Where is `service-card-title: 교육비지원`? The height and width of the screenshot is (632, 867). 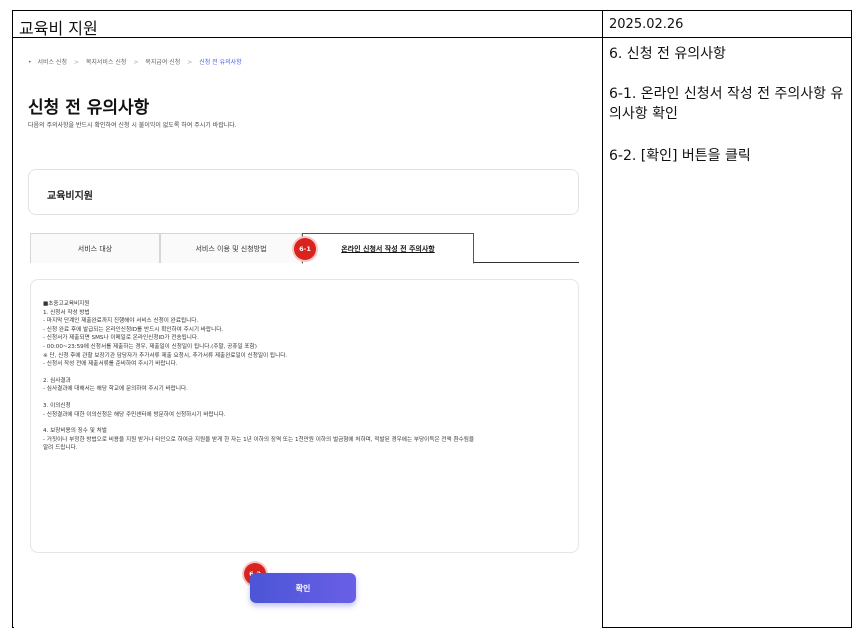
service-card-title: 교육비지원 is located at coordinates (70, 196).